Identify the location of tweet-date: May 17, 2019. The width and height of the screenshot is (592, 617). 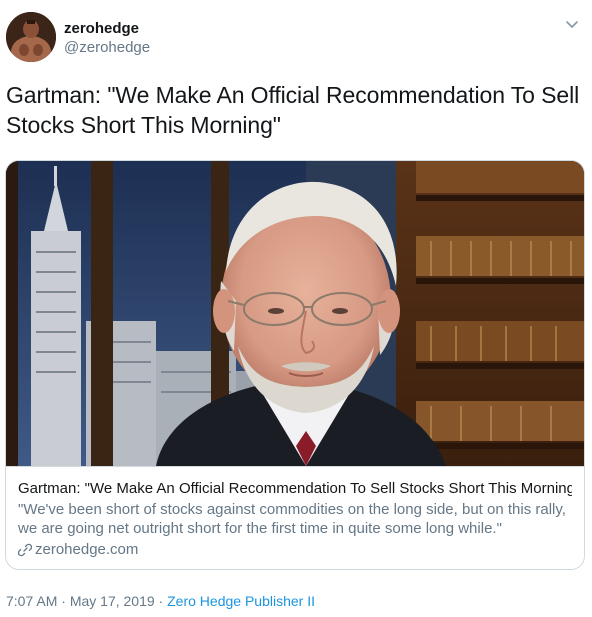
(112, 601).